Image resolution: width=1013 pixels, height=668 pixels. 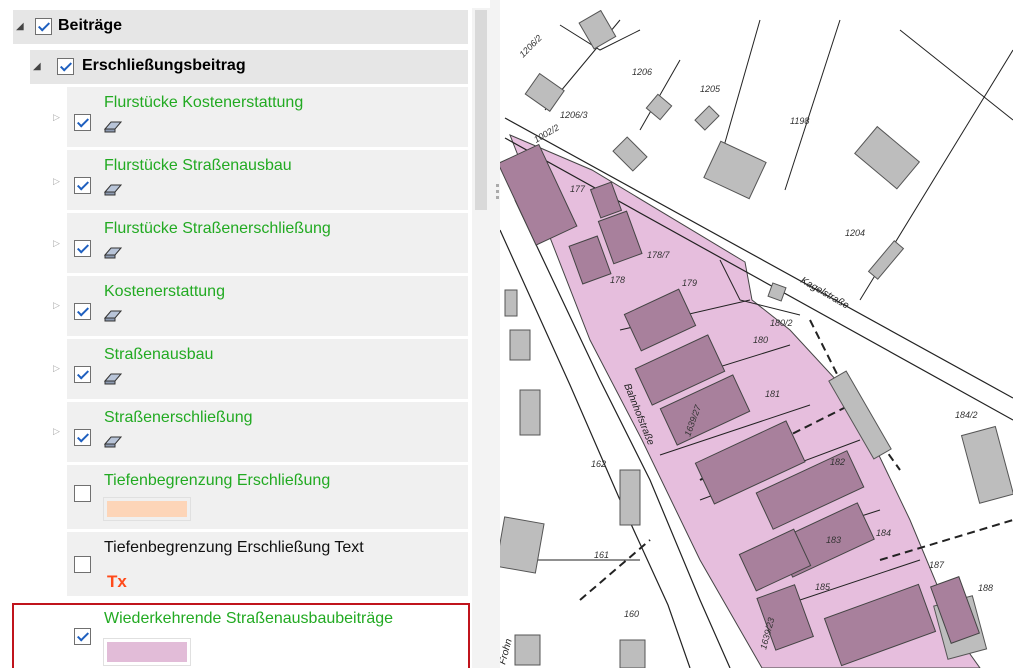 I want to click on parcel-label: 177, so click(x=578, y=189).